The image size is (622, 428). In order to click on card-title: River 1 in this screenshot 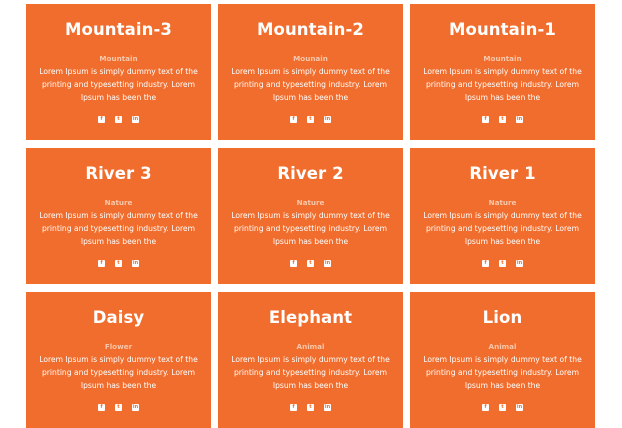, I will do `click(502, 173)`.